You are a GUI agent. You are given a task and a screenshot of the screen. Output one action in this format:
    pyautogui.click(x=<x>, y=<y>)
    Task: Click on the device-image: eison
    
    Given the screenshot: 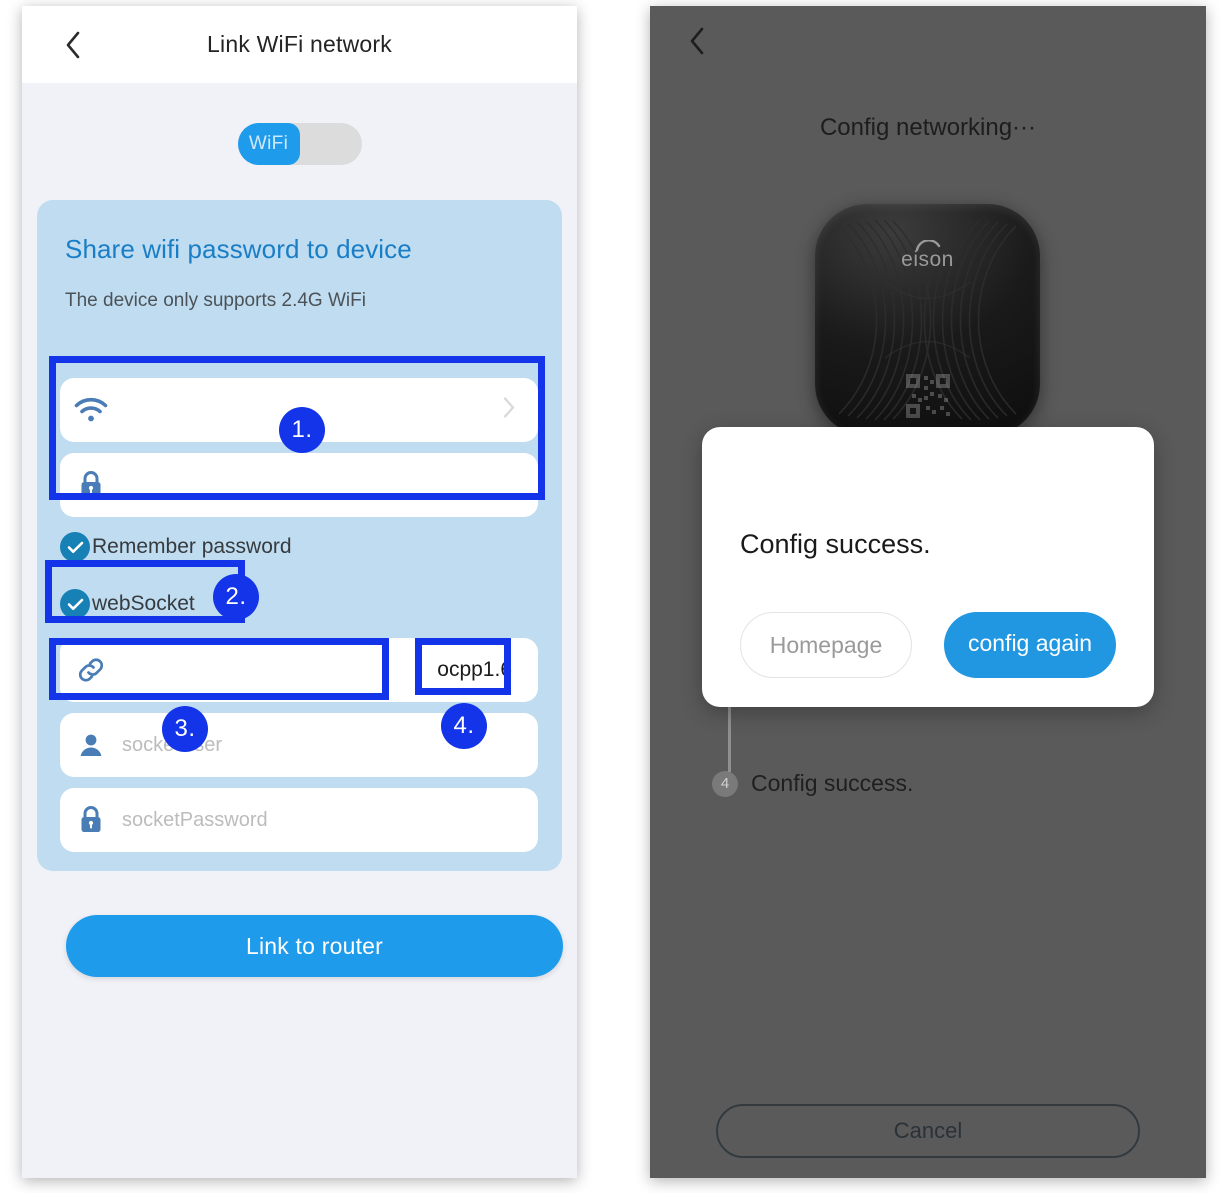 What is the action you would take?
    pyautogui.click(x=927, y=320)
    